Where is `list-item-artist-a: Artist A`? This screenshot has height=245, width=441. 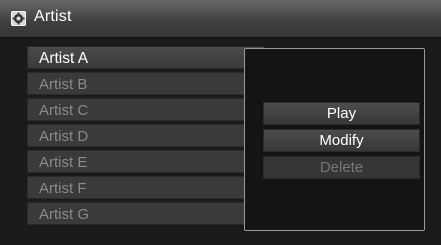
list-item-artist-a: Artist A is located at coordinates (146, 57).